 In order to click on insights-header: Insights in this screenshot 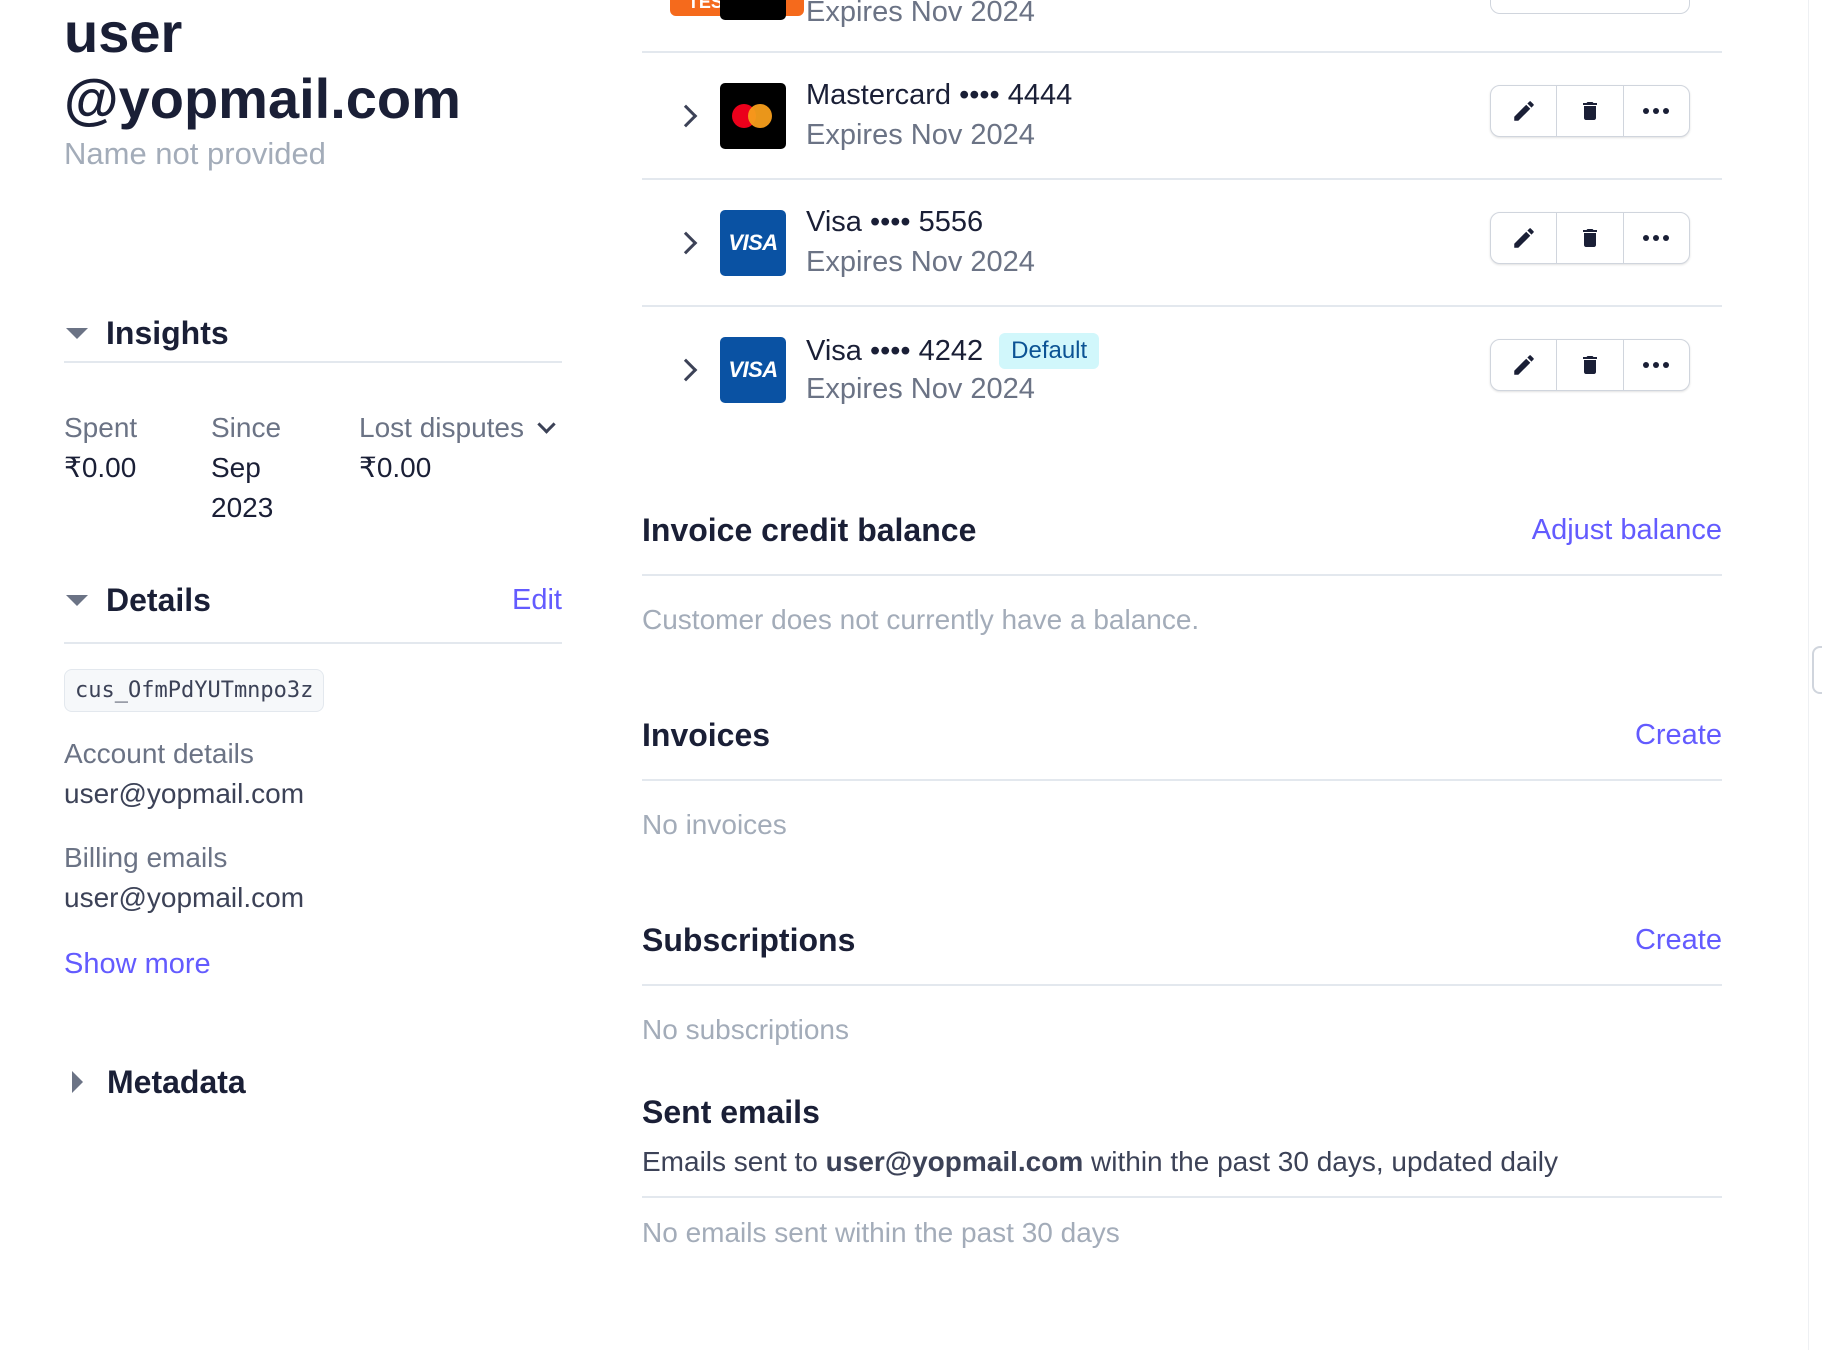, I will do `click(313, 333)`.